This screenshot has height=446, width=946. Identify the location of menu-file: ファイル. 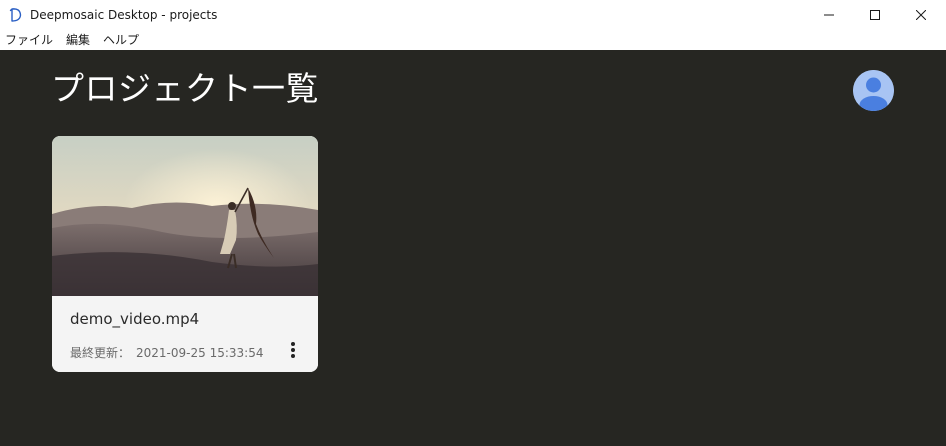
(29, 40).